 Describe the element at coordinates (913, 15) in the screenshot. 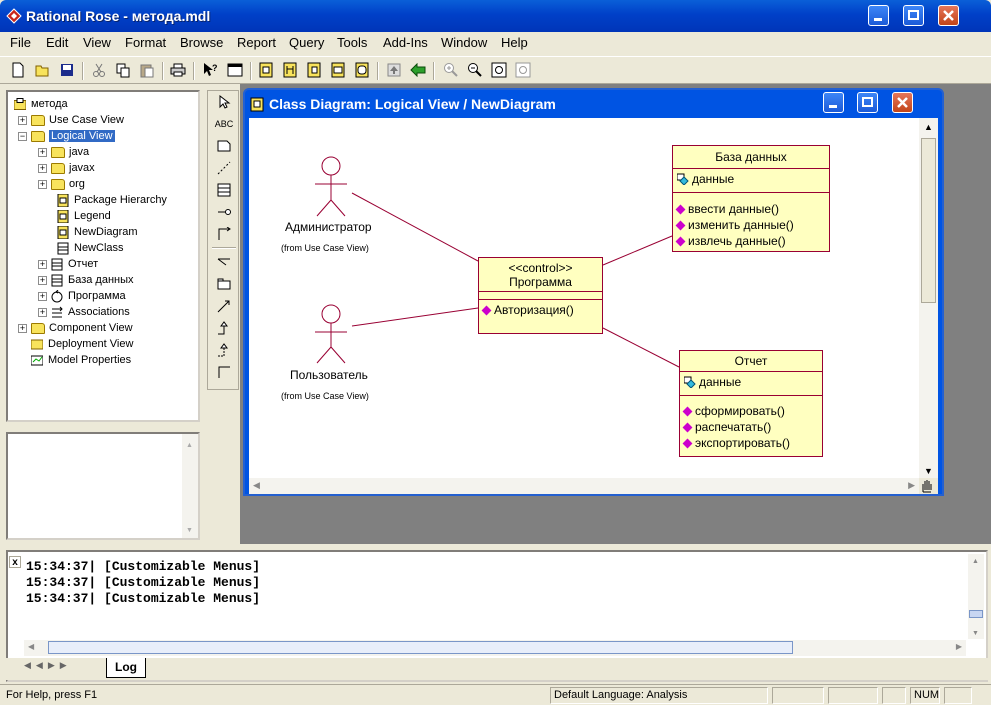

I see `restore-button` at that location.